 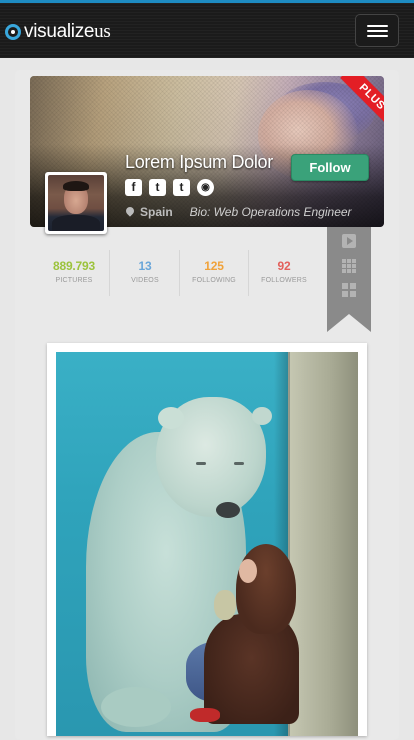 What do you see at coordinates (67, 31) in the screenshot?
I see `logo-text: visualizeus` at bounding box center [67, 31].